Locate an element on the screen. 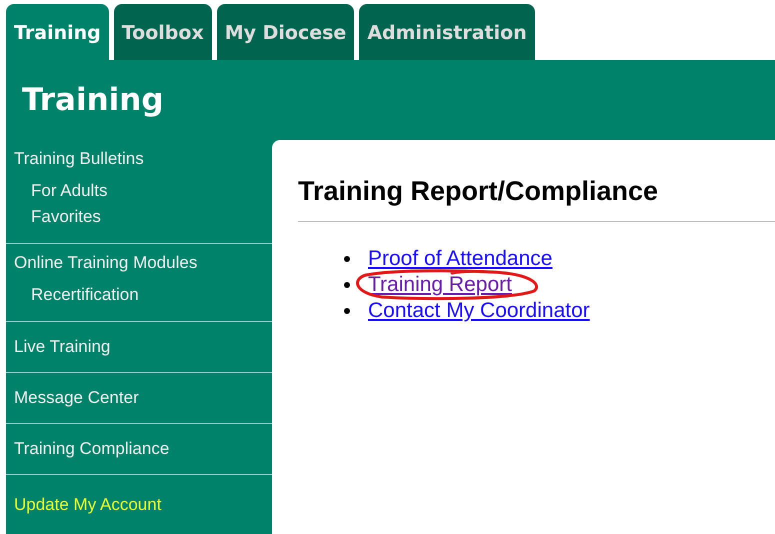 The width and height of the screenshot is (775, 534). tab: My Diocese is located at coordinates (285, 32).